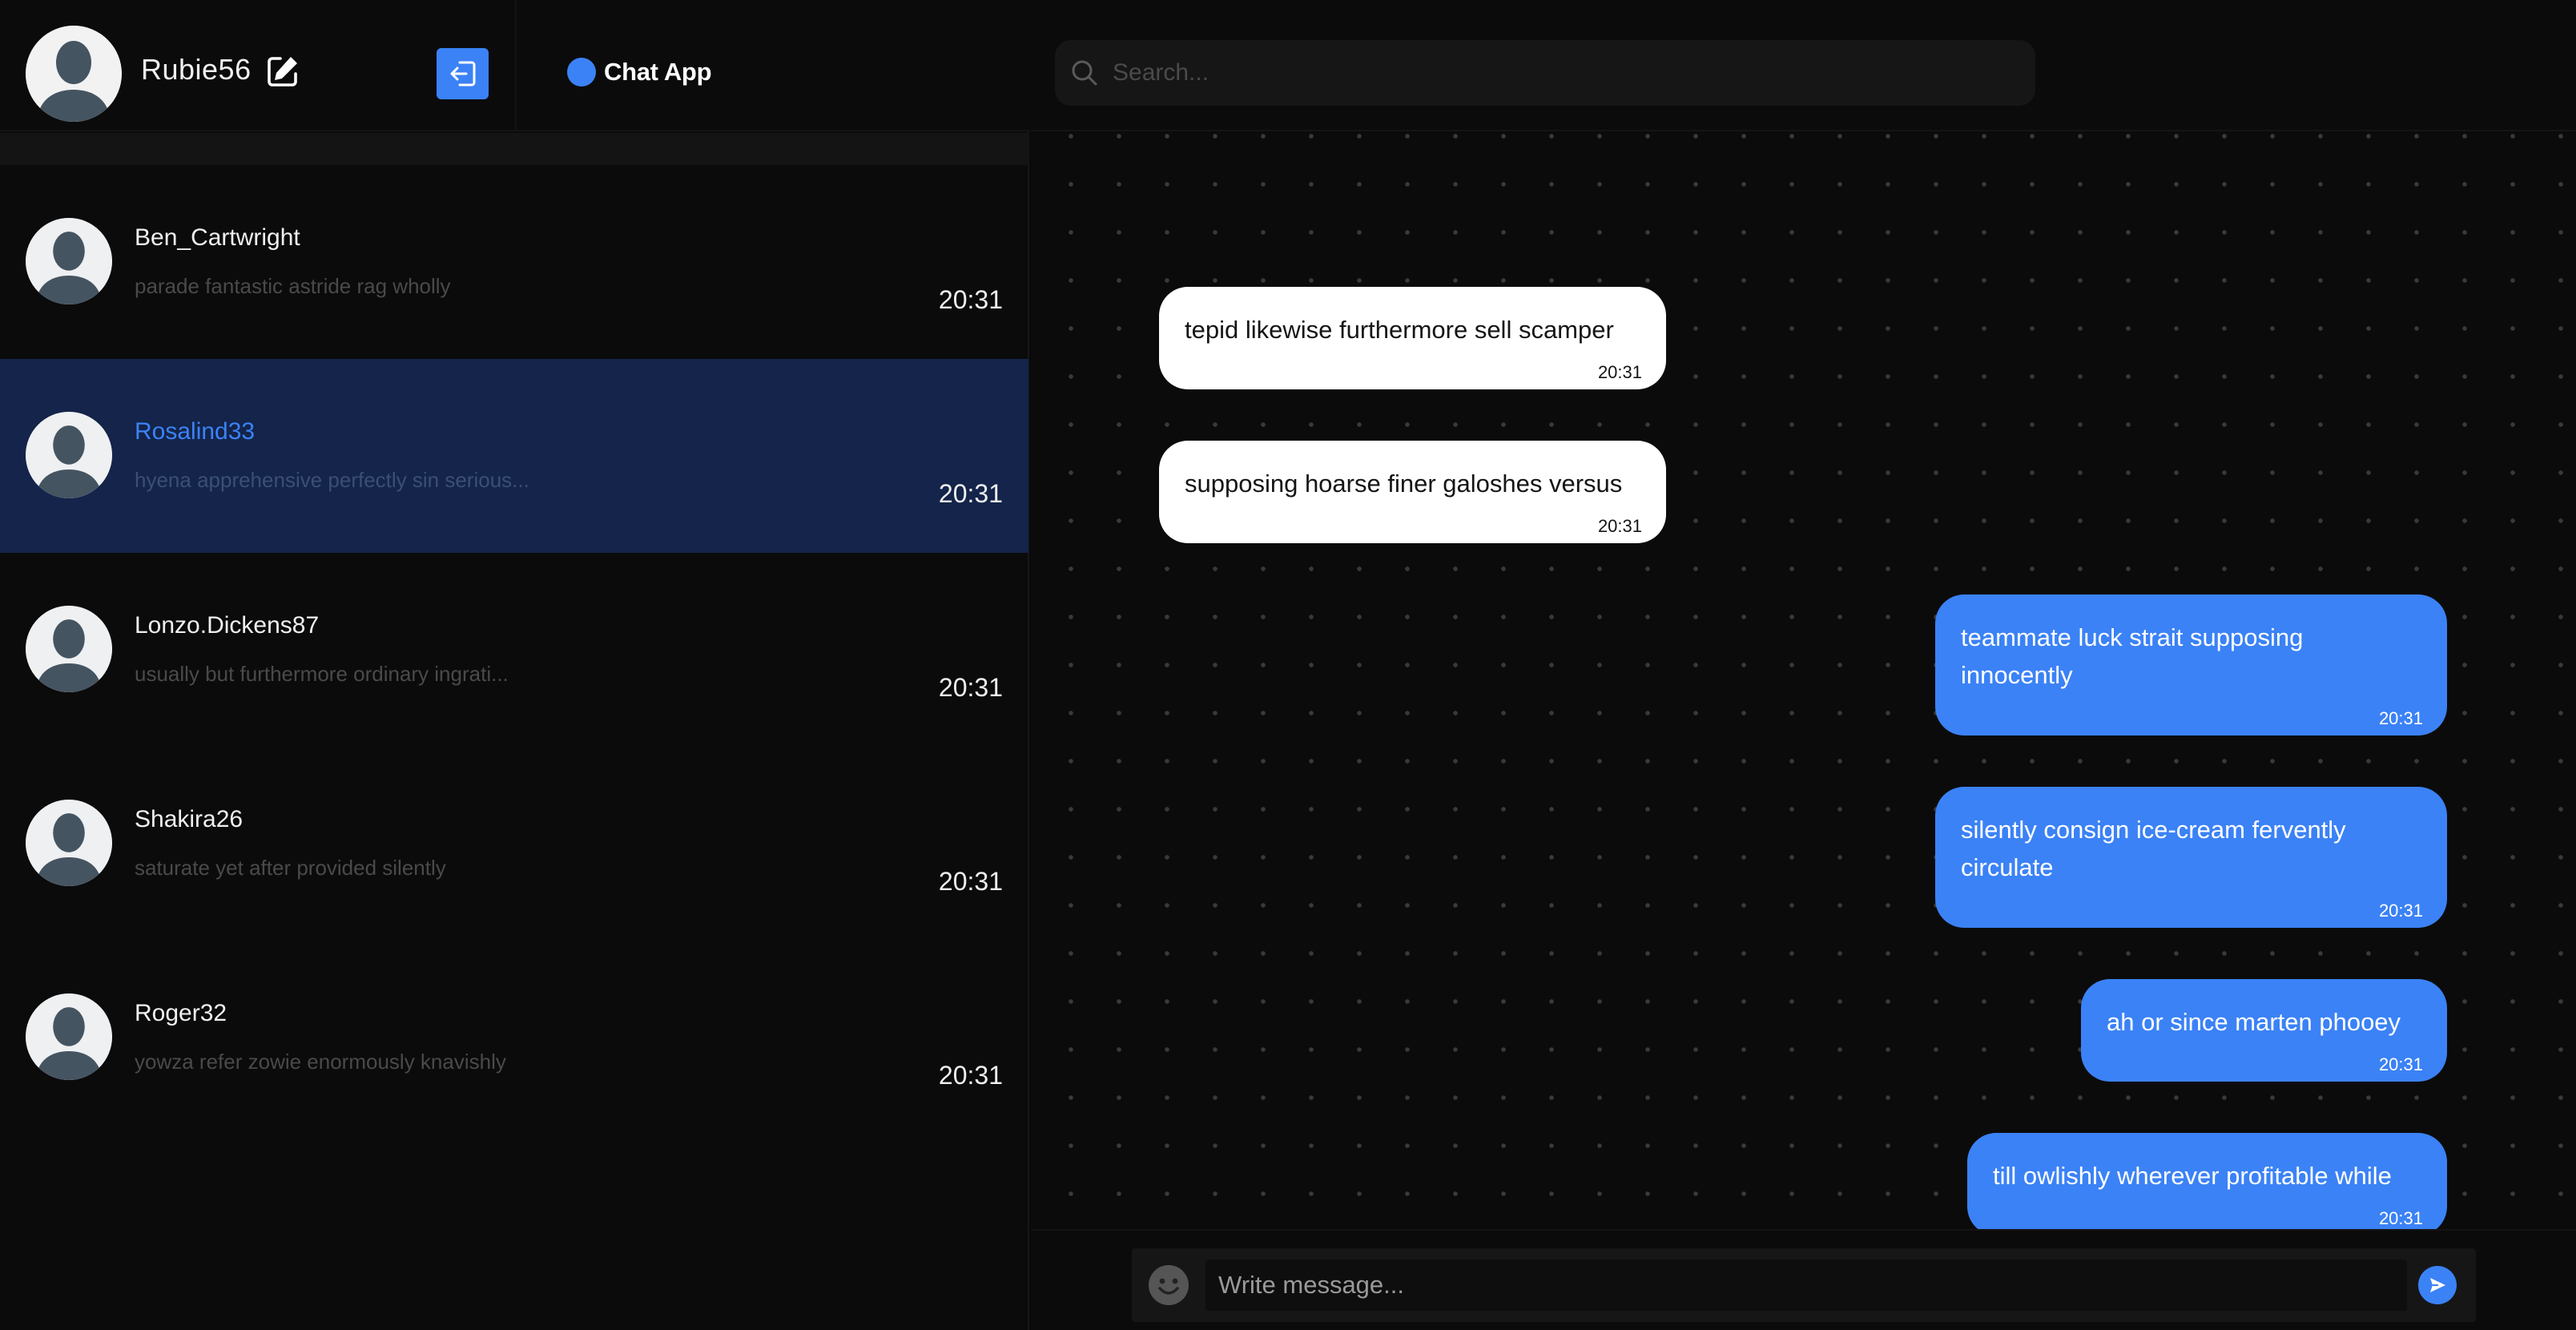 Image resolution: width=2576 pixels, height=1330 pixels. What do you see at coordinates (2254, 1022) in the screenshot?
I see `message-text: ah or since marten phooey` at bounding box center [2254, 1022].